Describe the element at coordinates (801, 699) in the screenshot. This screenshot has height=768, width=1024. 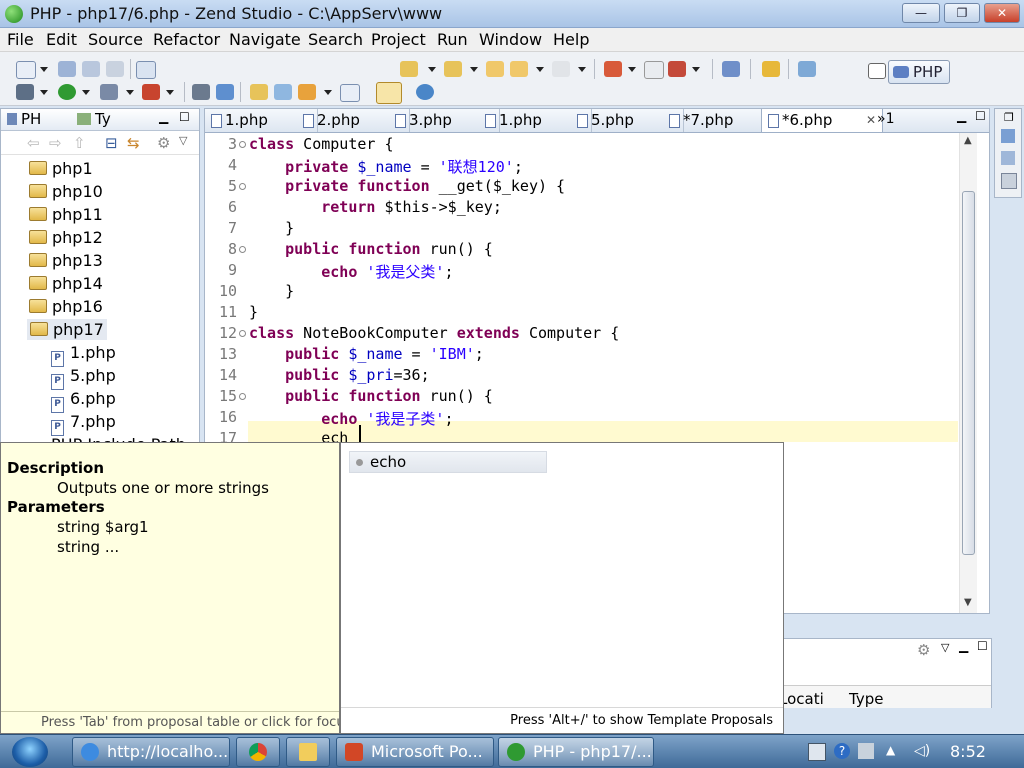
I see `column-location: Locati` at that location.